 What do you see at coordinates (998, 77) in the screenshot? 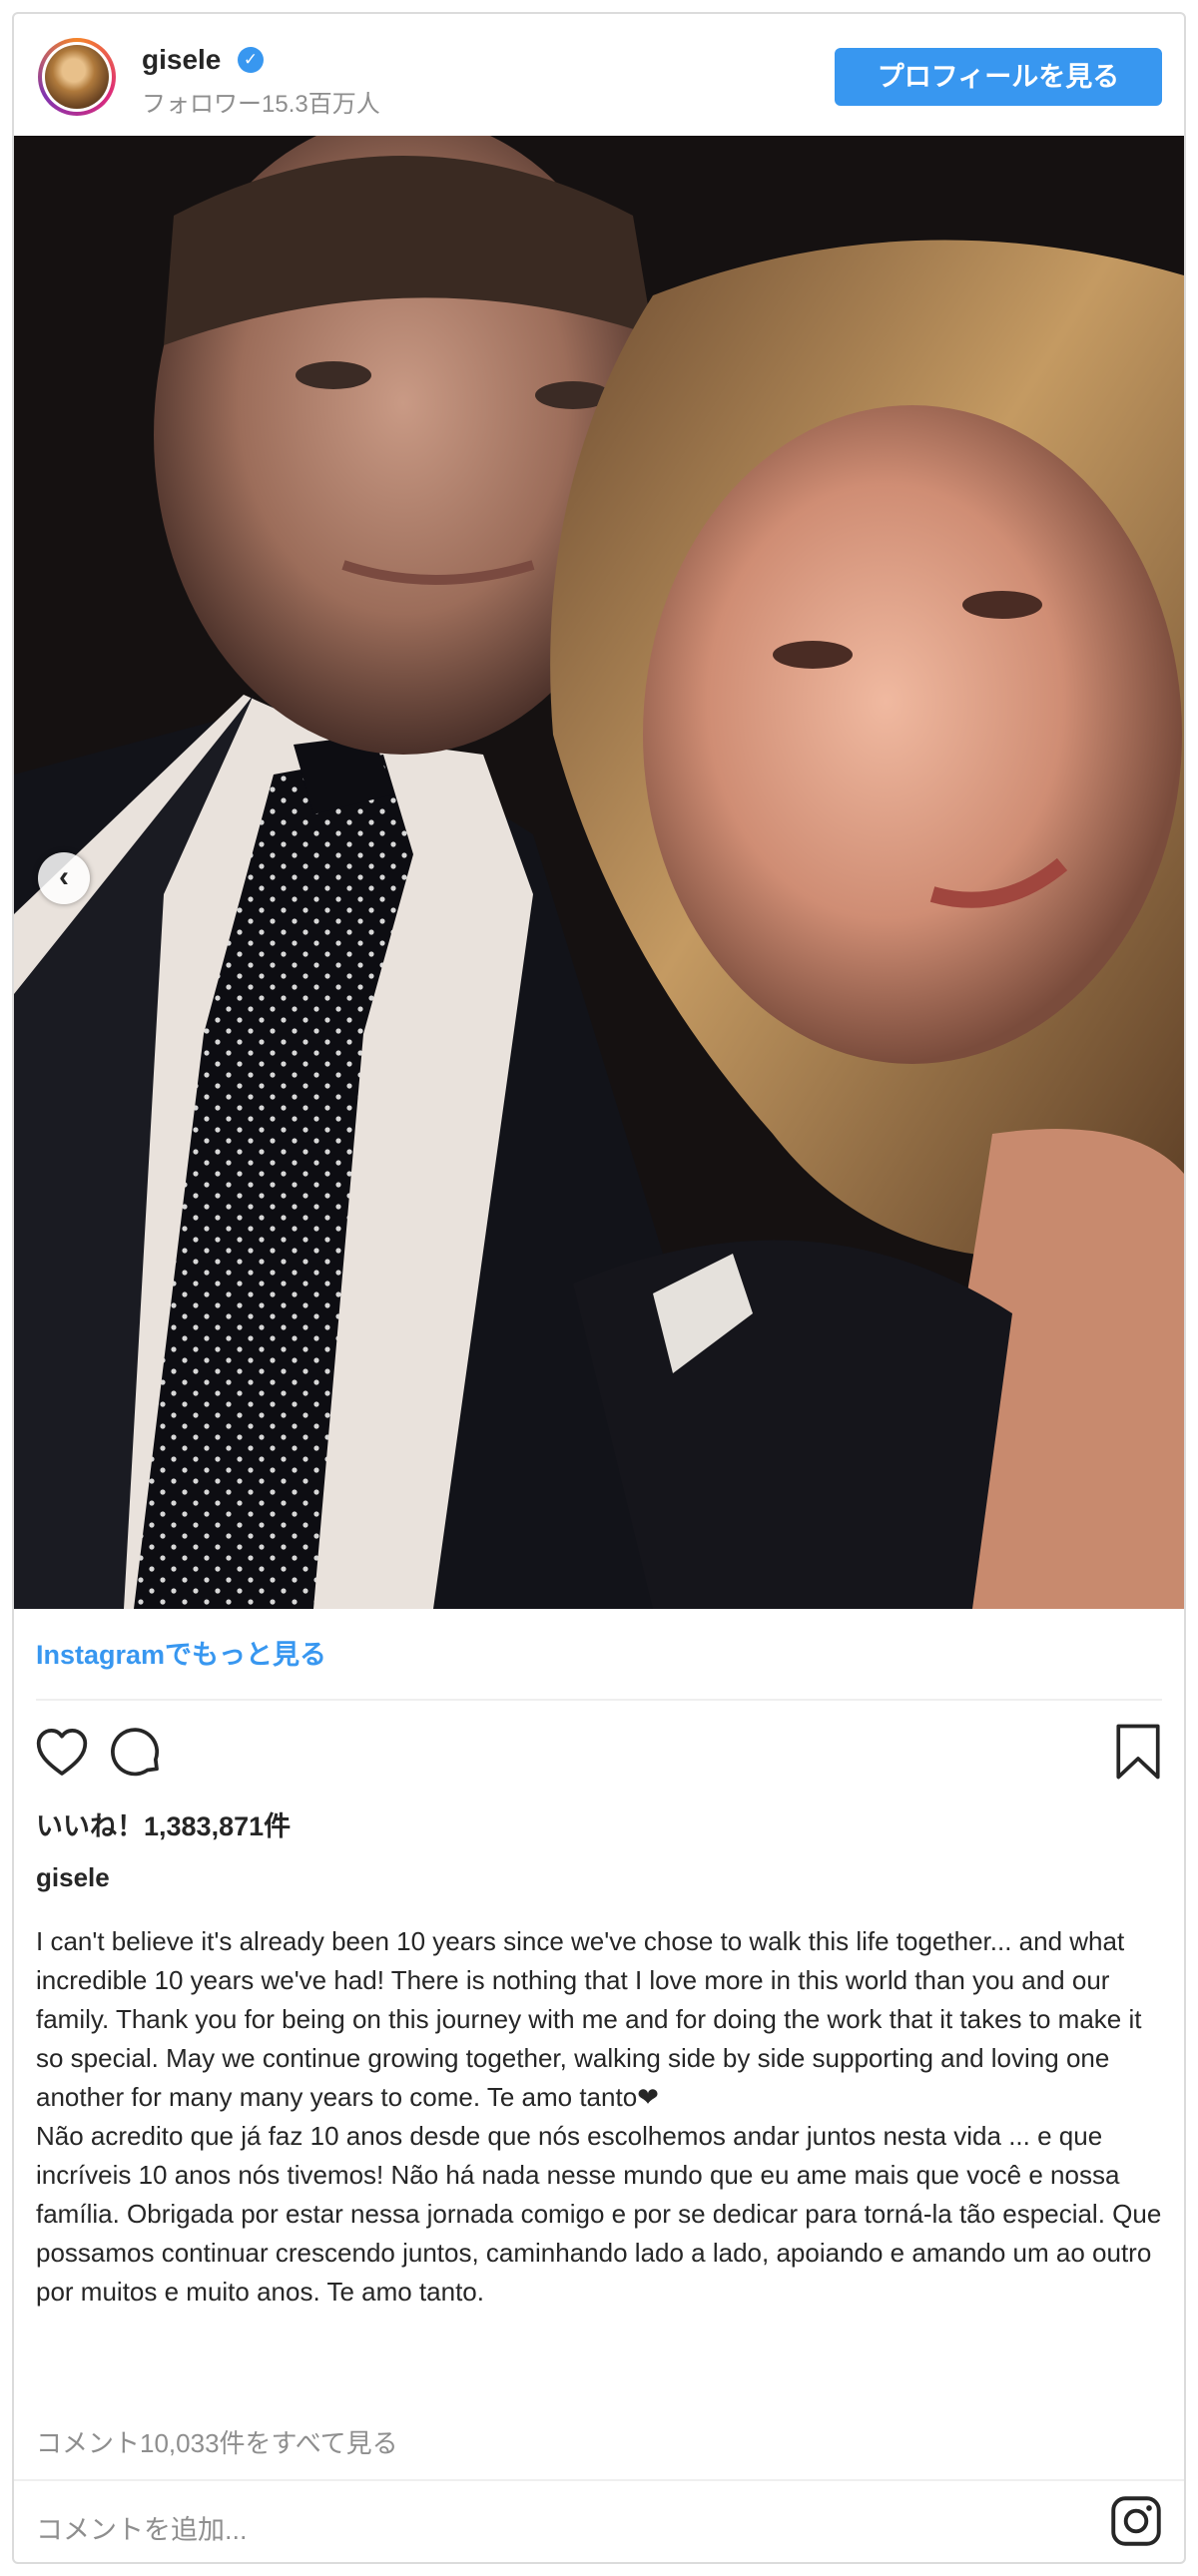
I see `view-profile-button: プロフィールを見る` at bounding box center [998, 77].